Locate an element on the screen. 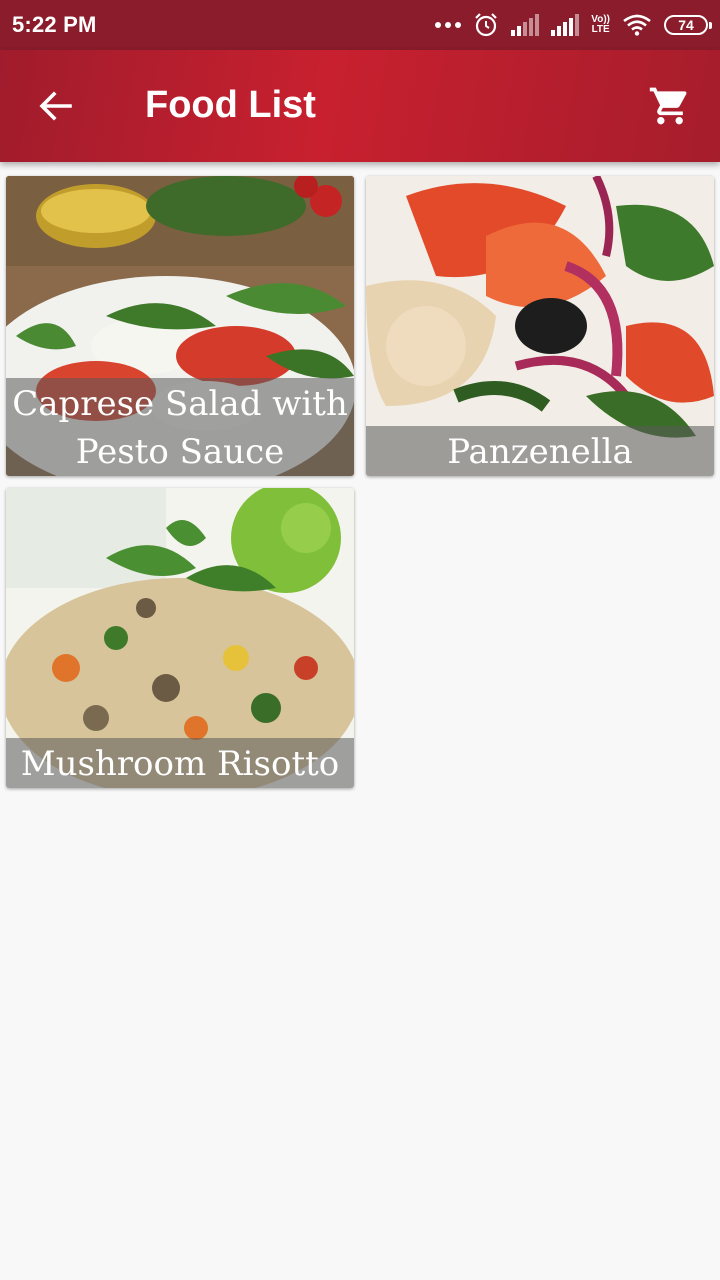 This screenshot has height=1280, width=720. status-bar: 5:22 PM Vo)) LTE 74 is located at coordinates (360, 25).